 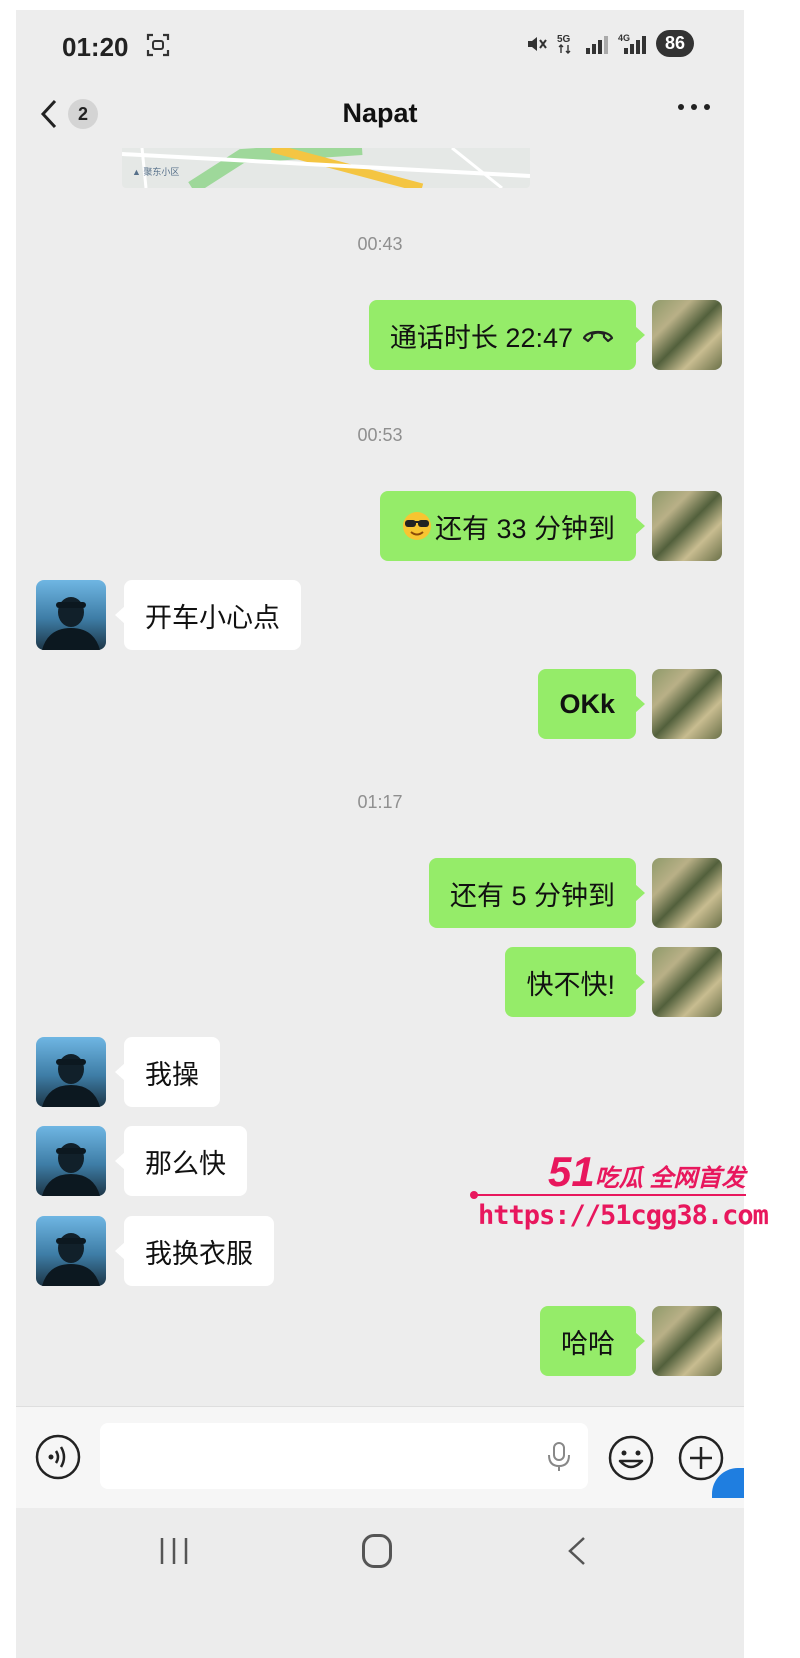 What do you see at coordinates (624, 38) in the screenshot?
I see `4g-label: 4G` at bounding box center [624, 38].